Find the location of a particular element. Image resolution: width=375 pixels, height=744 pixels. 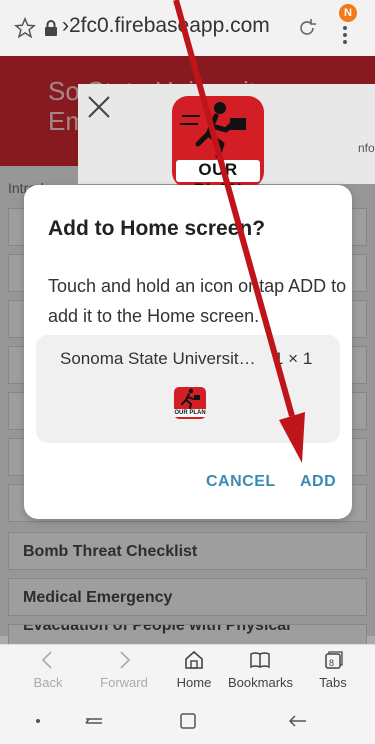

widget-size: 1 × 1 is located at coordinates (293, 358).